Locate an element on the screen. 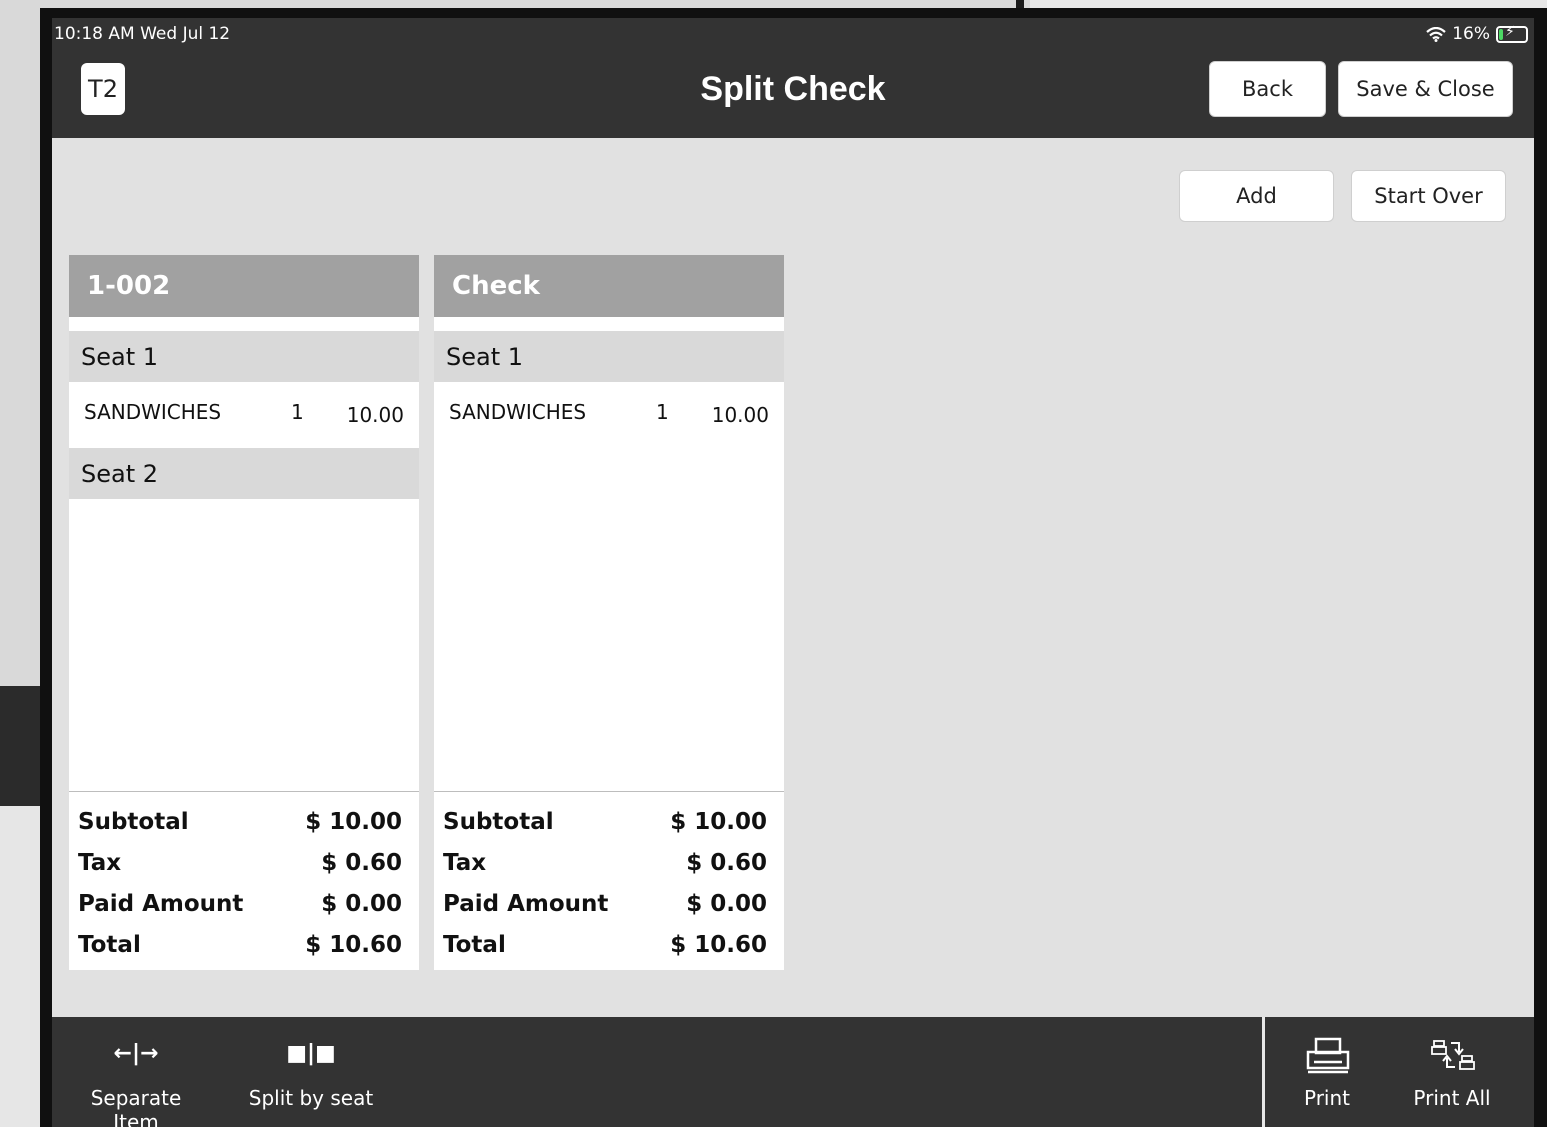  toolbar-divider is located at coordinates (1263, 1072).